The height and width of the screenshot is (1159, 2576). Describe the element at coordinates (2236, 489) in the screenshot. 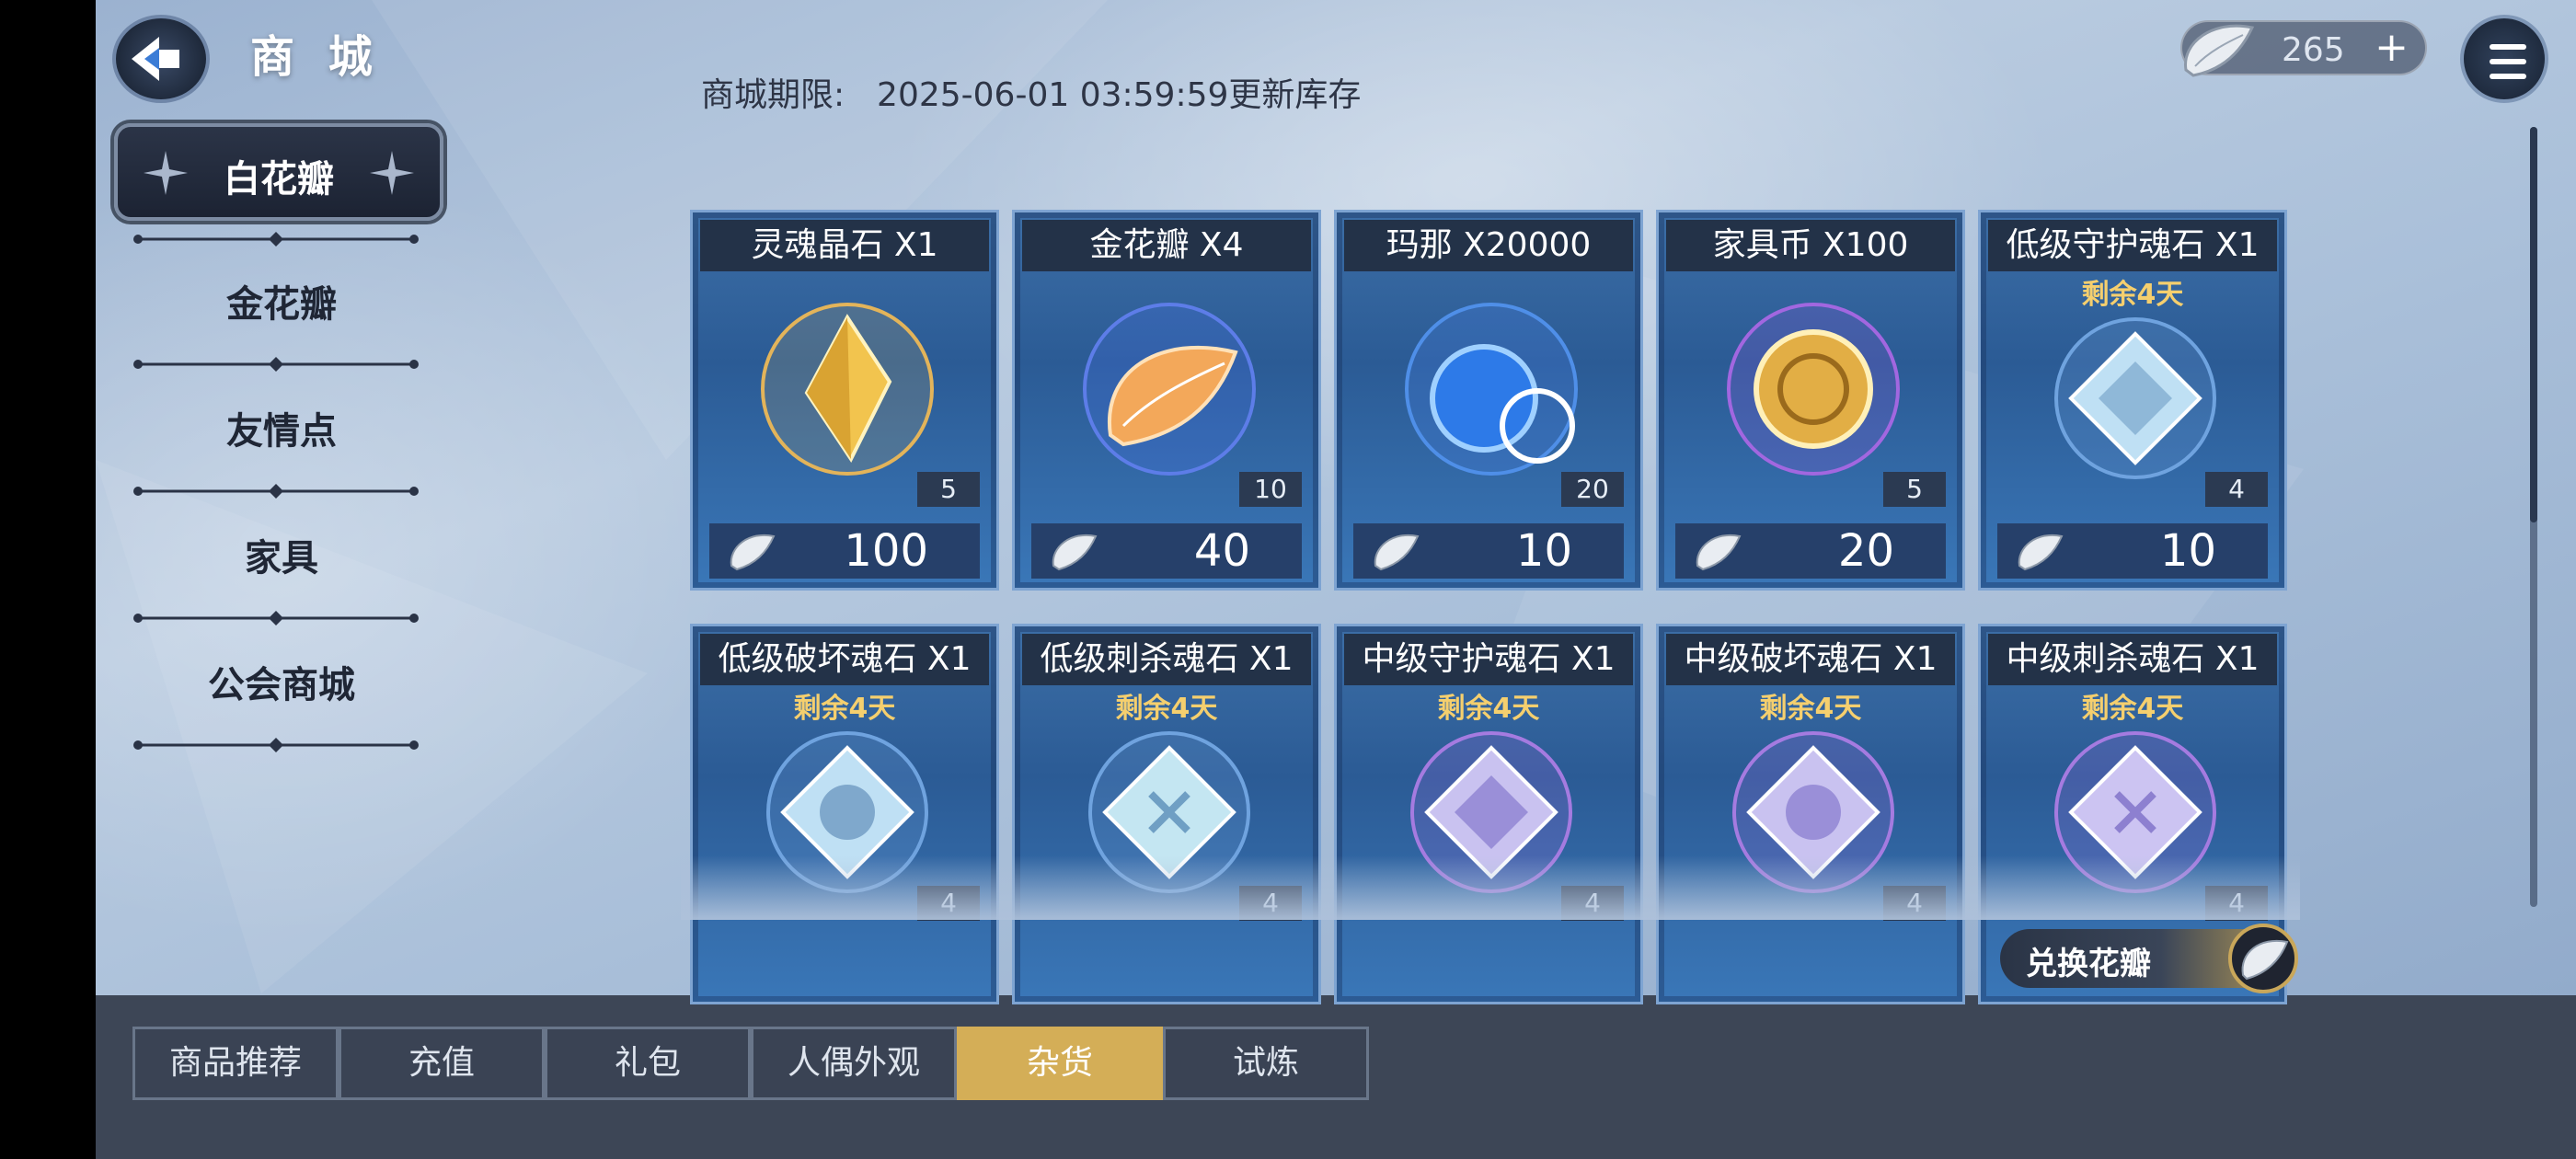

I see `stock-count: 4` at that location.